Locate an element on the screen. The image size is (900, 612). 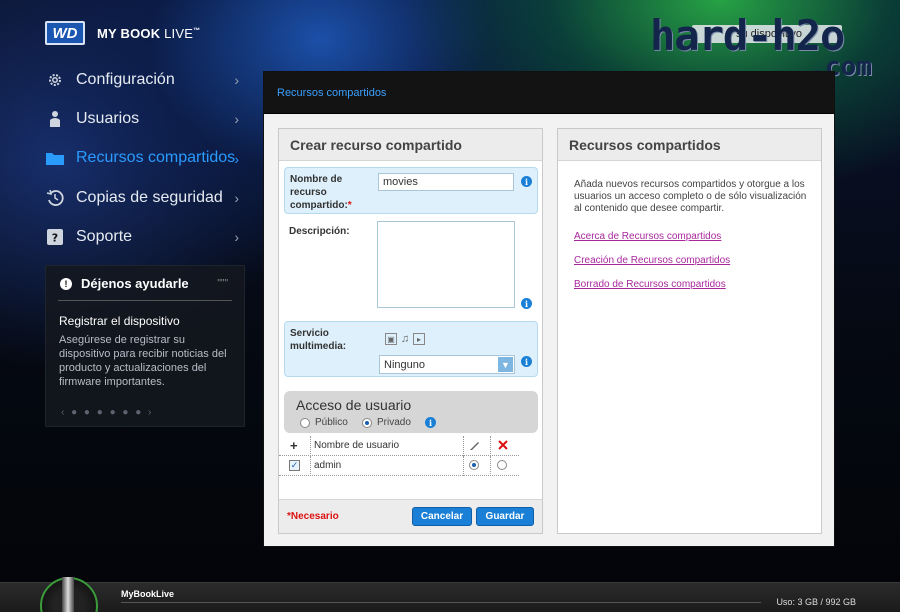
product-name-bold: MY BOOK is located at coordinates (129, 33).